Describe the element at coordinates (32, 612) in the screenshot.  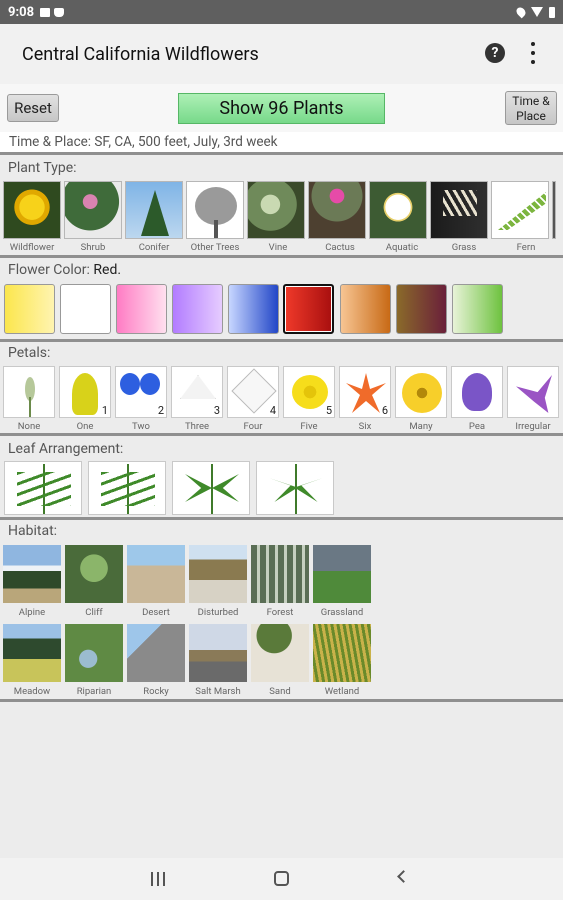
I see `habitat-caption: Alpine` at that location.